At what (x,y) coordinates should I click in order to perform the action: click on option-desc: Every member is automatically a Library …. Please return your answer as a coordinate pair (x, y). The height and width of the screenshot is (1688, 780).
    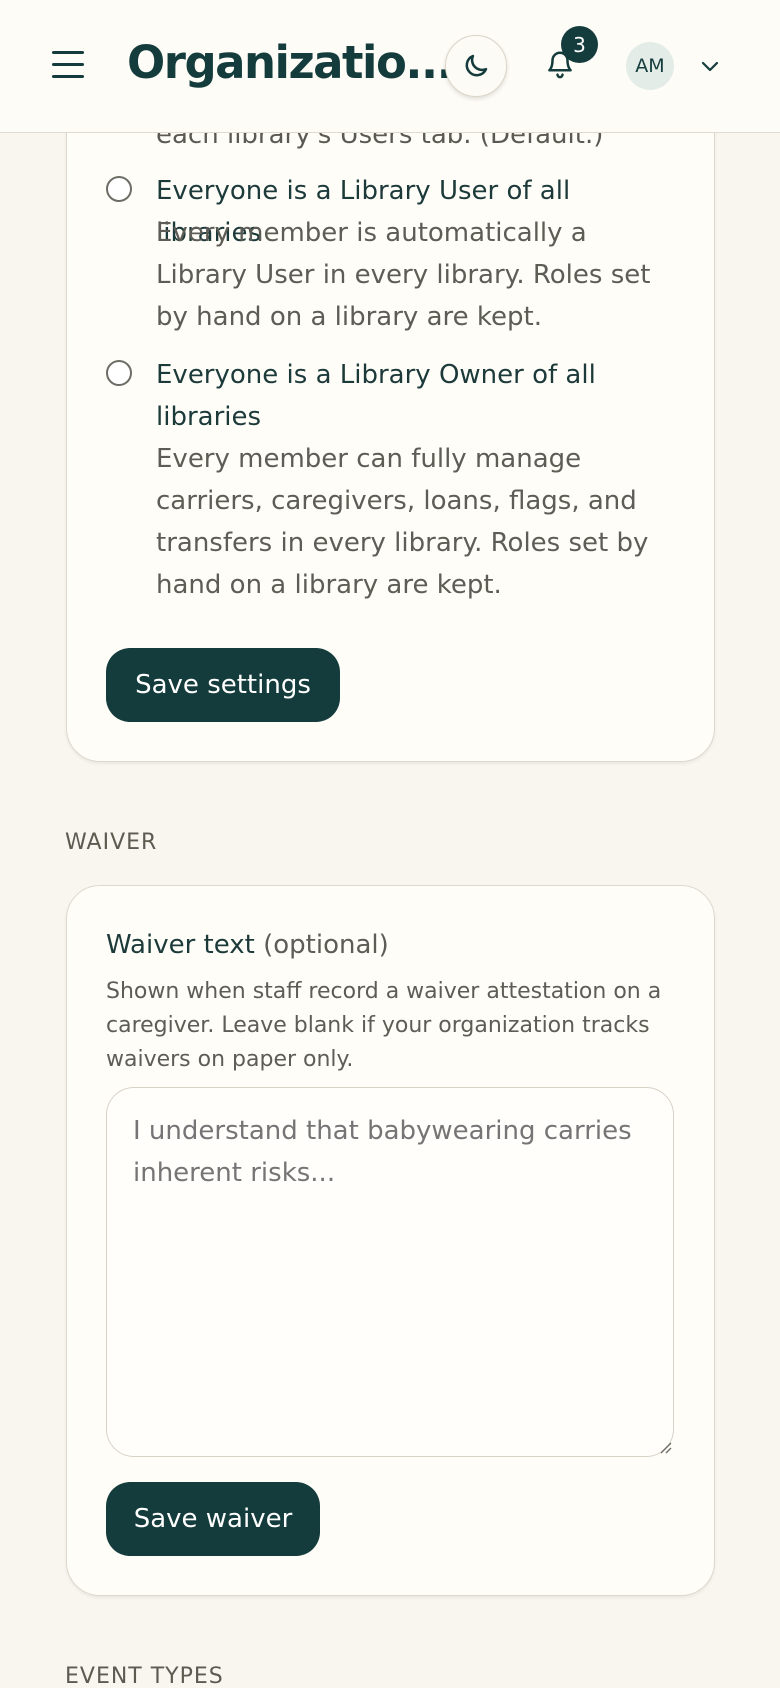
    Looking at the image, I should click on (403, 275).